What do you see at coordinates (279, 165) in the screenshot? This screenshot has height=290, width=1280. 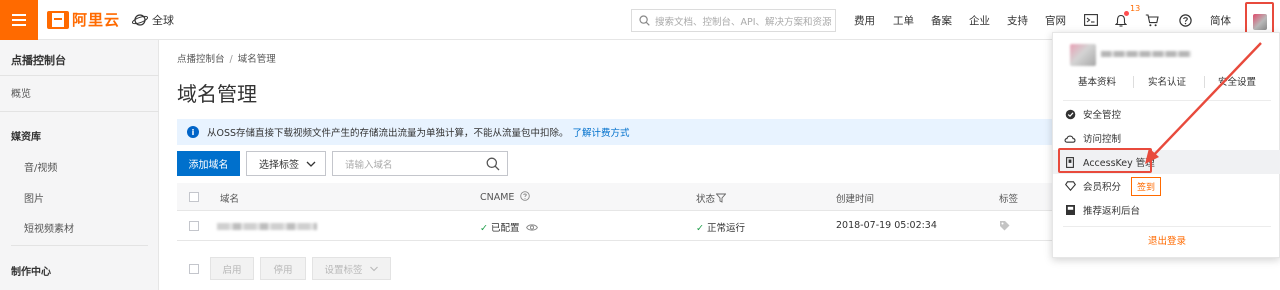 I see `tag-select-label: 选择标签` at bounding box center [279, 165].